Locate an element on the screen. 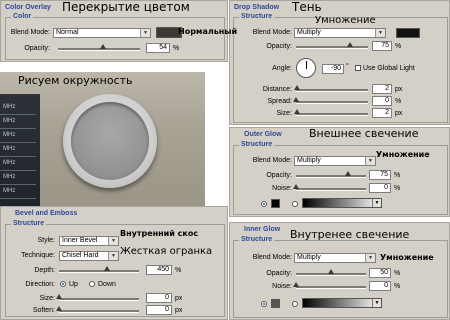 This screenshot has width=450, height=320. style-value: Inner Bevel is located at coordinates (80, 240).